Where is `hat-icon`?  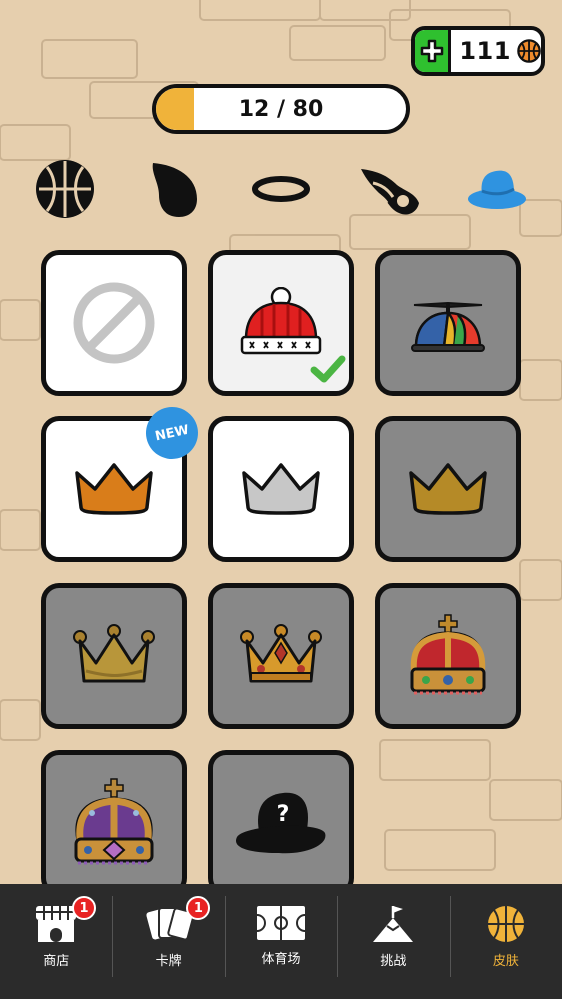
hat-icon is located at coordinates (497, 189).